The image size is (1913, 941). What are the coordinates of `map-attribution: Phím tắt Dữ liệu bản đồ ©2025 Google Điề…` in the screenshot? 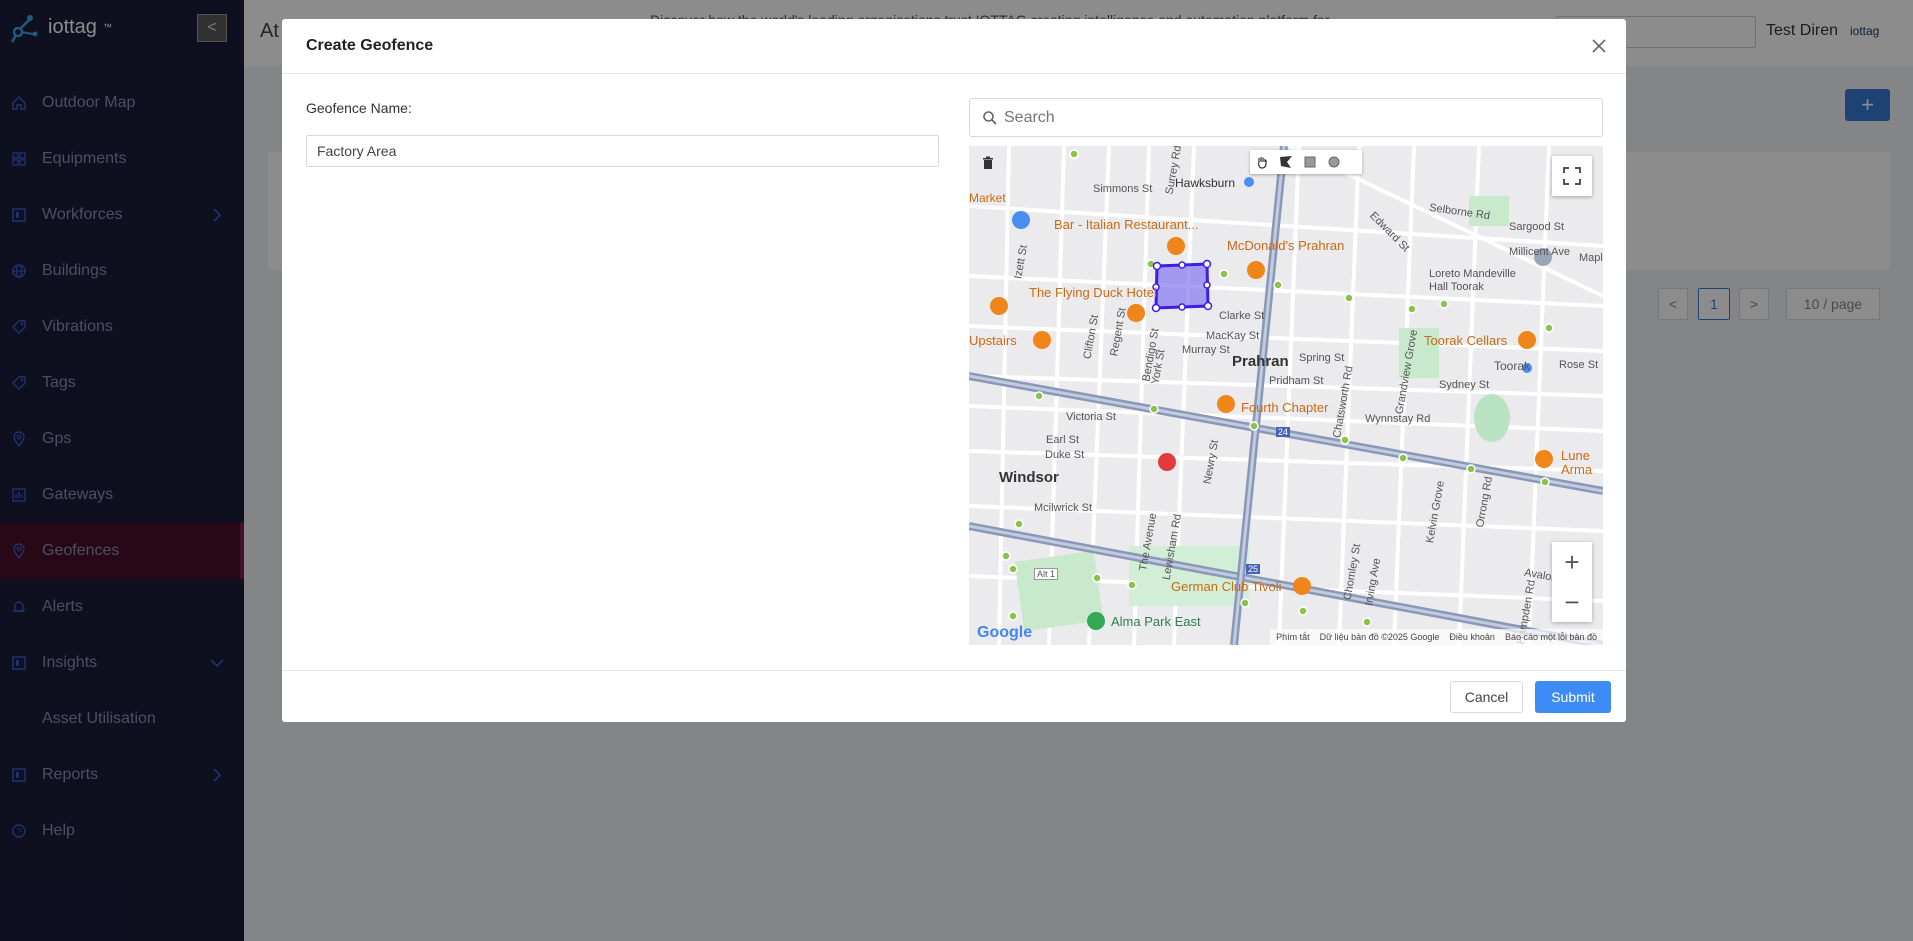 It's located at (1436, 637).